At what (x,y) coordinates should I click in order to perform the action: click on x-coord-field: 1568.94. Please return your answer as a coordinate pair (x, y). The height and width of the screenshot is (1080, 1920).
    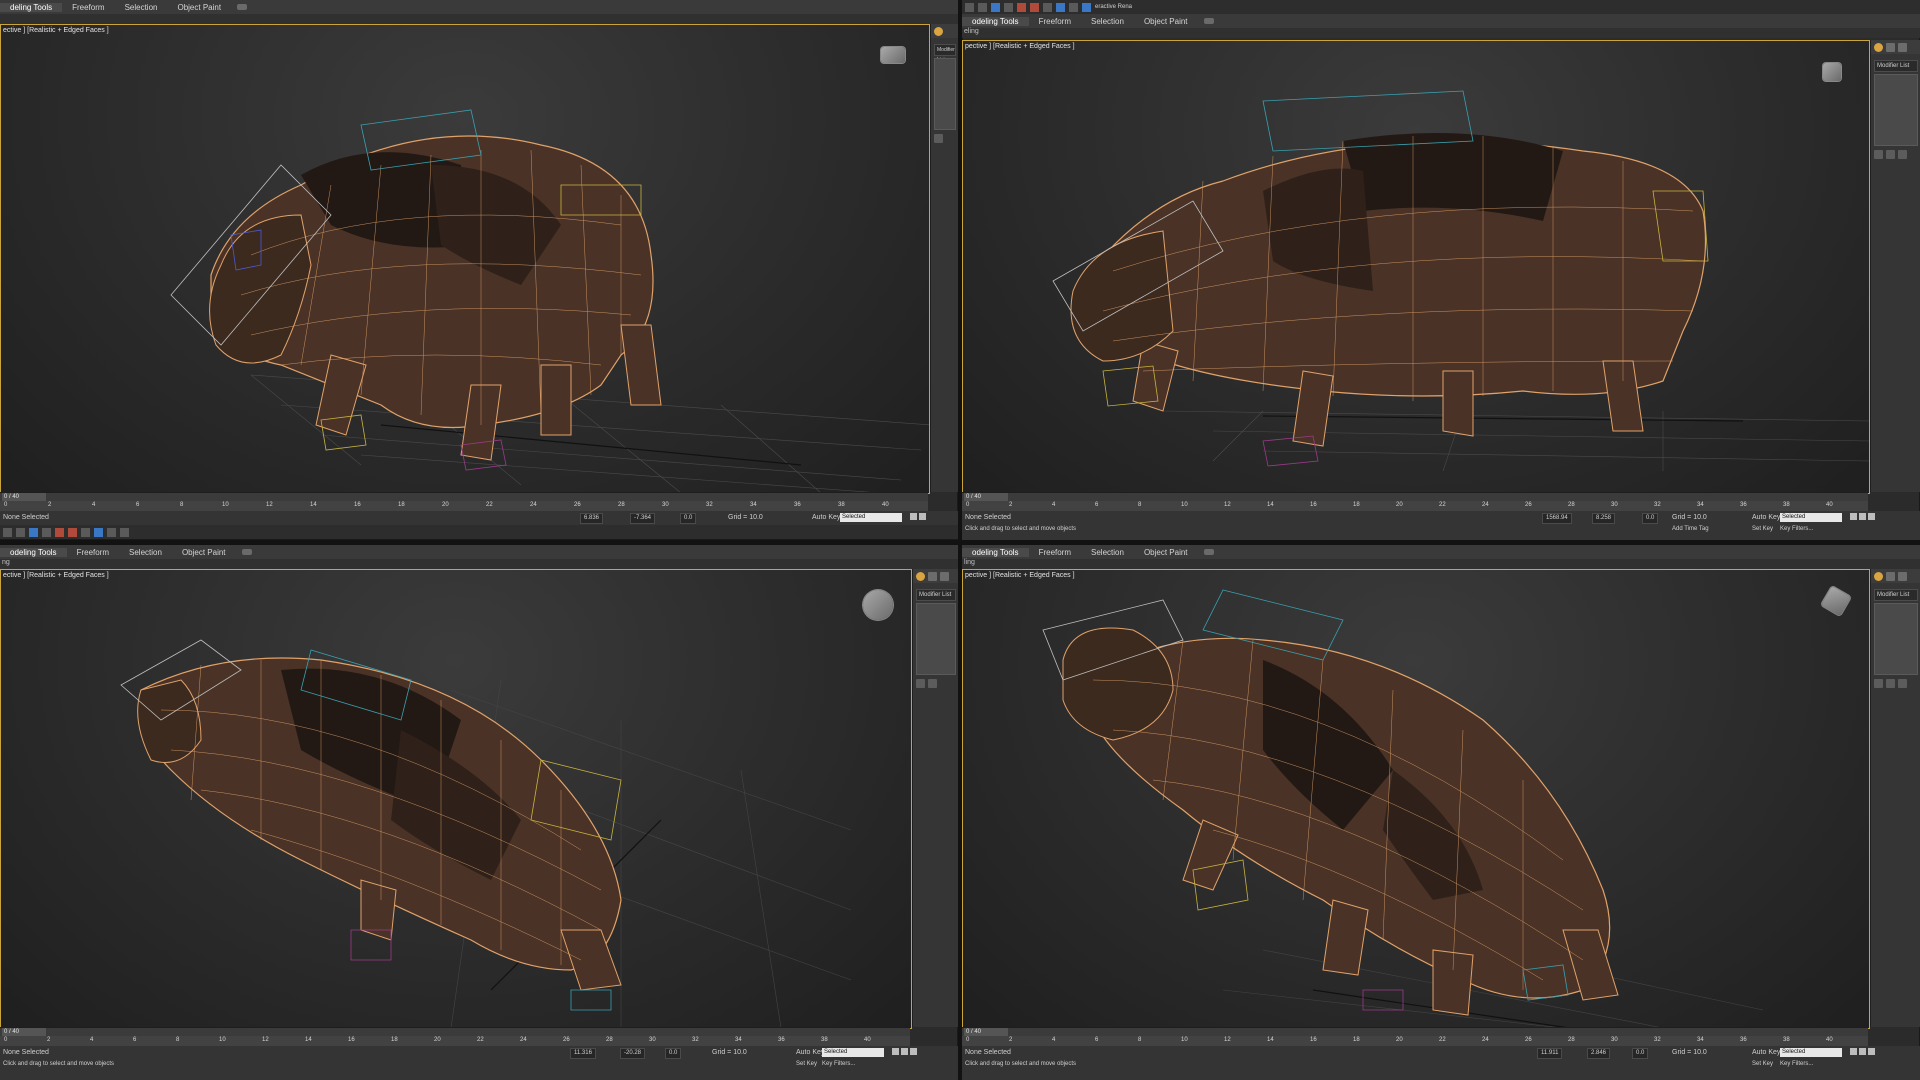
    Looking at the image, I should click on (1557, 518).